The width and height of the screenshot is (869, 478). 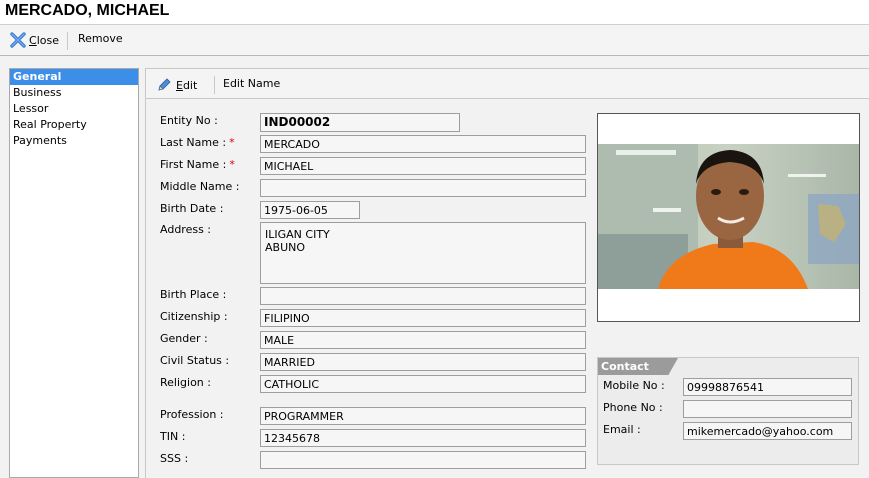 I want to click on religion-field: CATHOLIC, so click(x=423, y=384).